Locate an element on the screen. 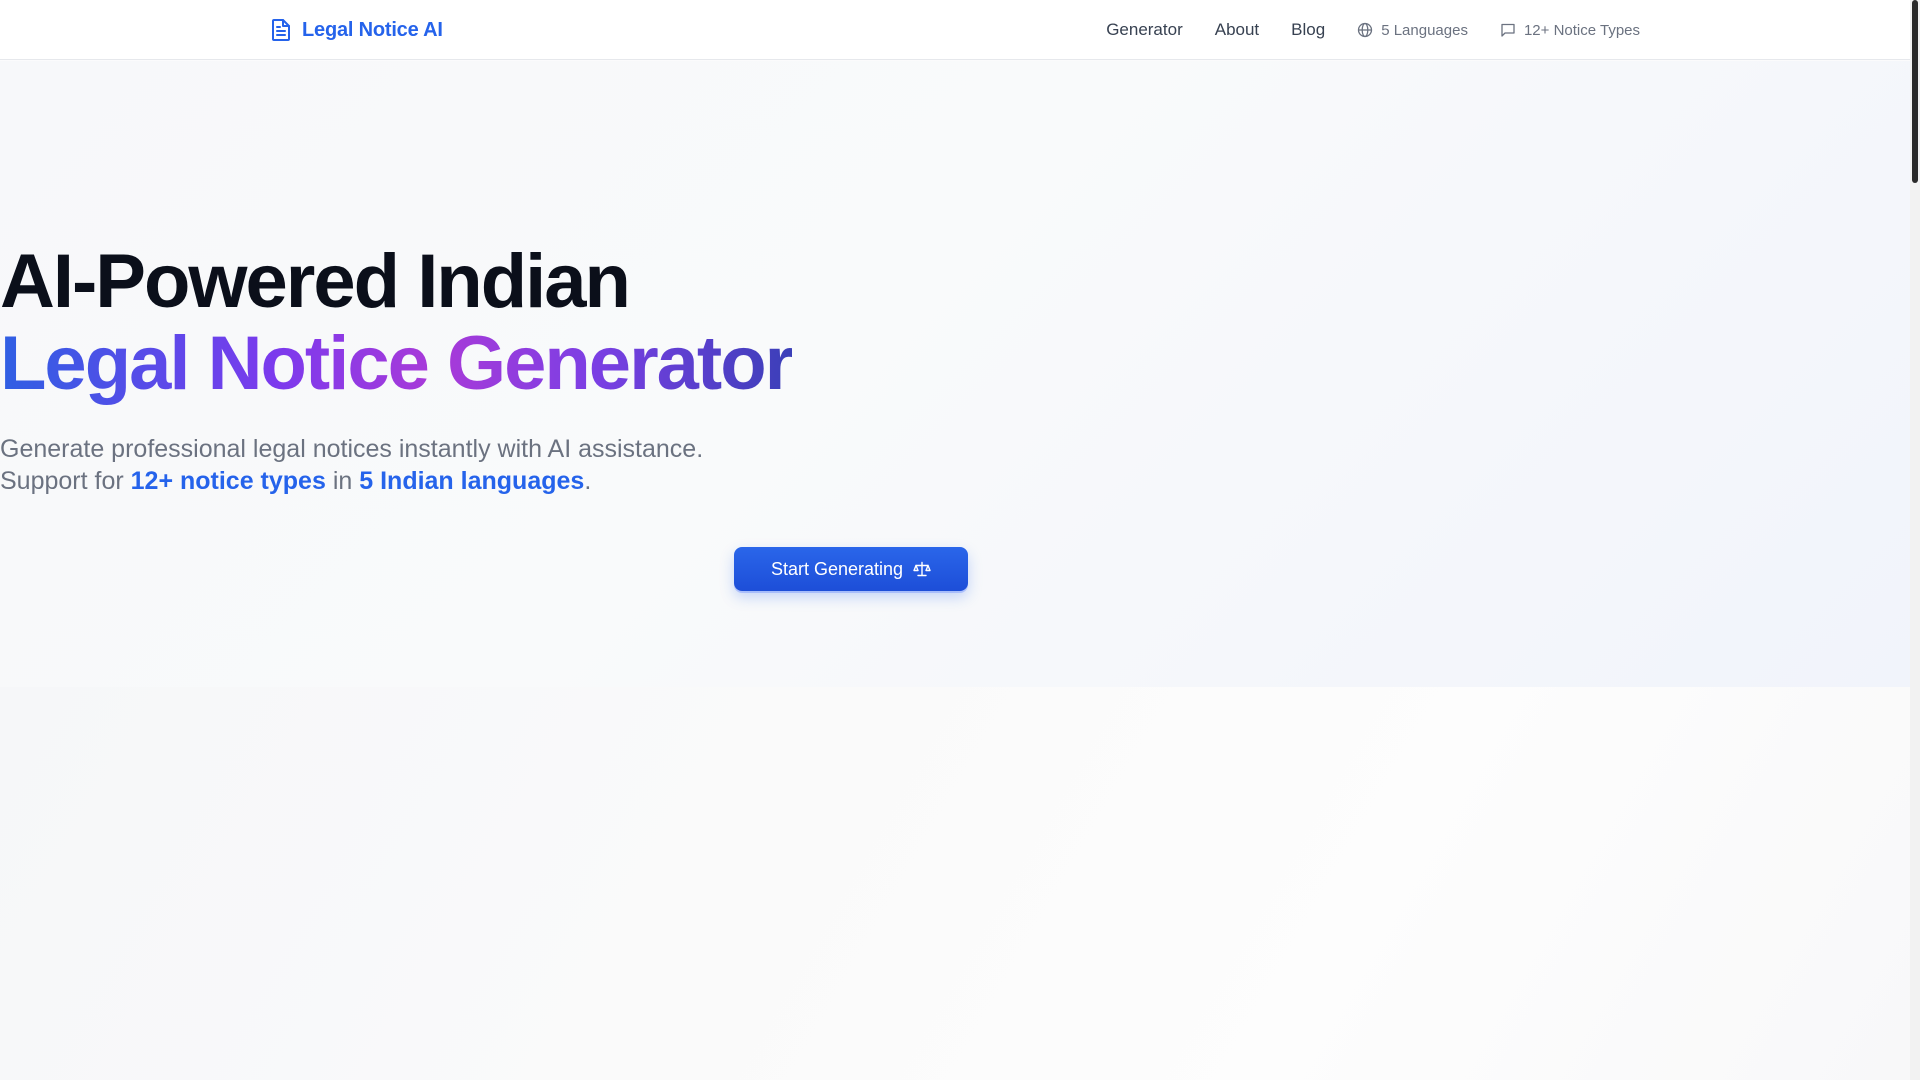  languages-label: 5 Languages is located at coordinates (1424, 30).